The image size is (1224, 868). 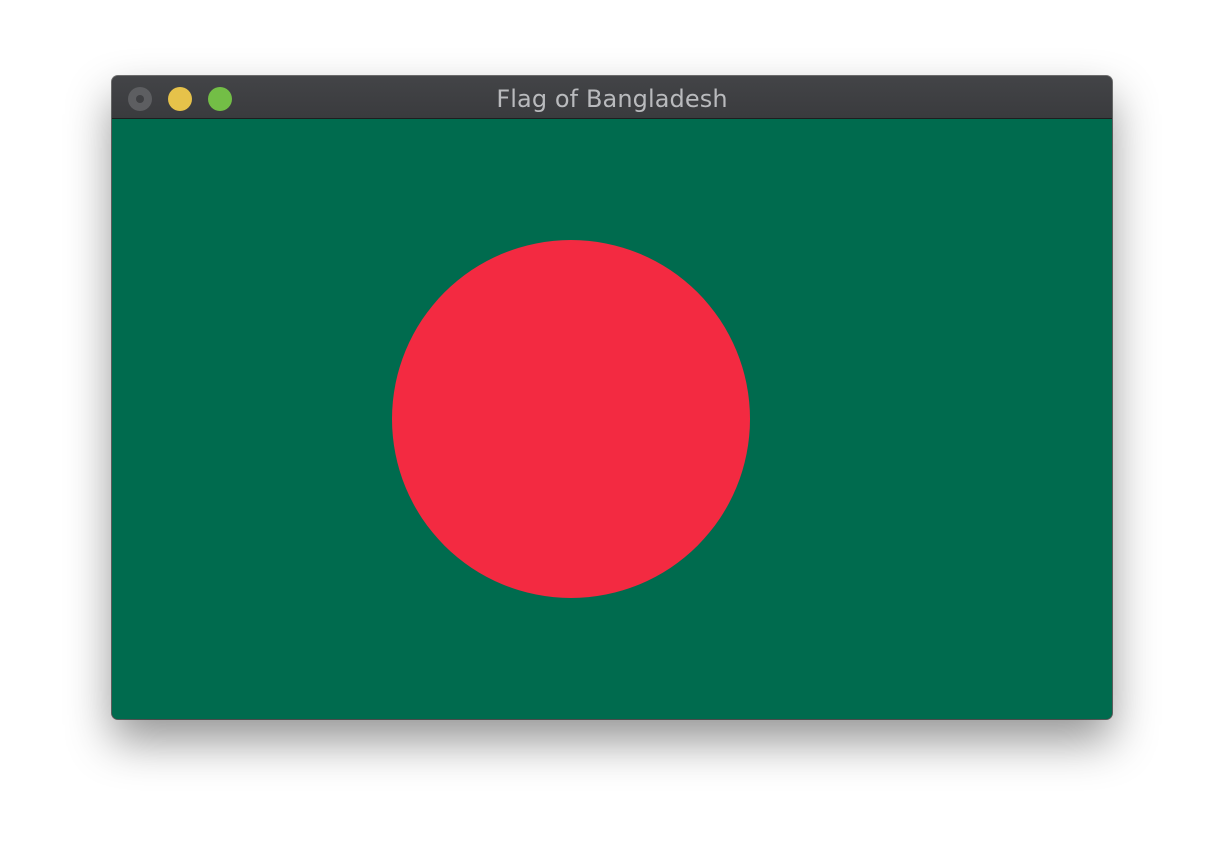 What do you see at coordinates (571, 419) in the screenshot?
I see `flag-red-disc` at bounding box center [571, 419].